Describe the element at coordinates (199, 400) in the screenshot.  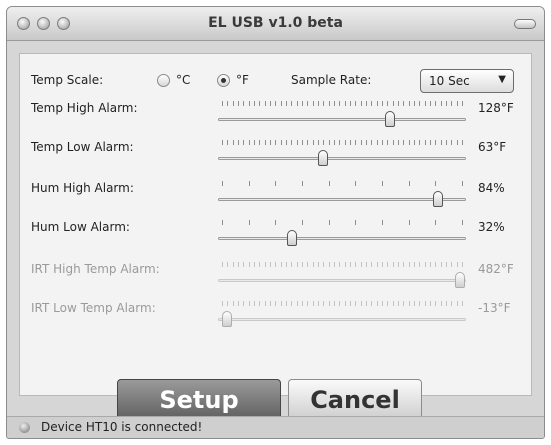
I see `setup-button: Setup` at that location.